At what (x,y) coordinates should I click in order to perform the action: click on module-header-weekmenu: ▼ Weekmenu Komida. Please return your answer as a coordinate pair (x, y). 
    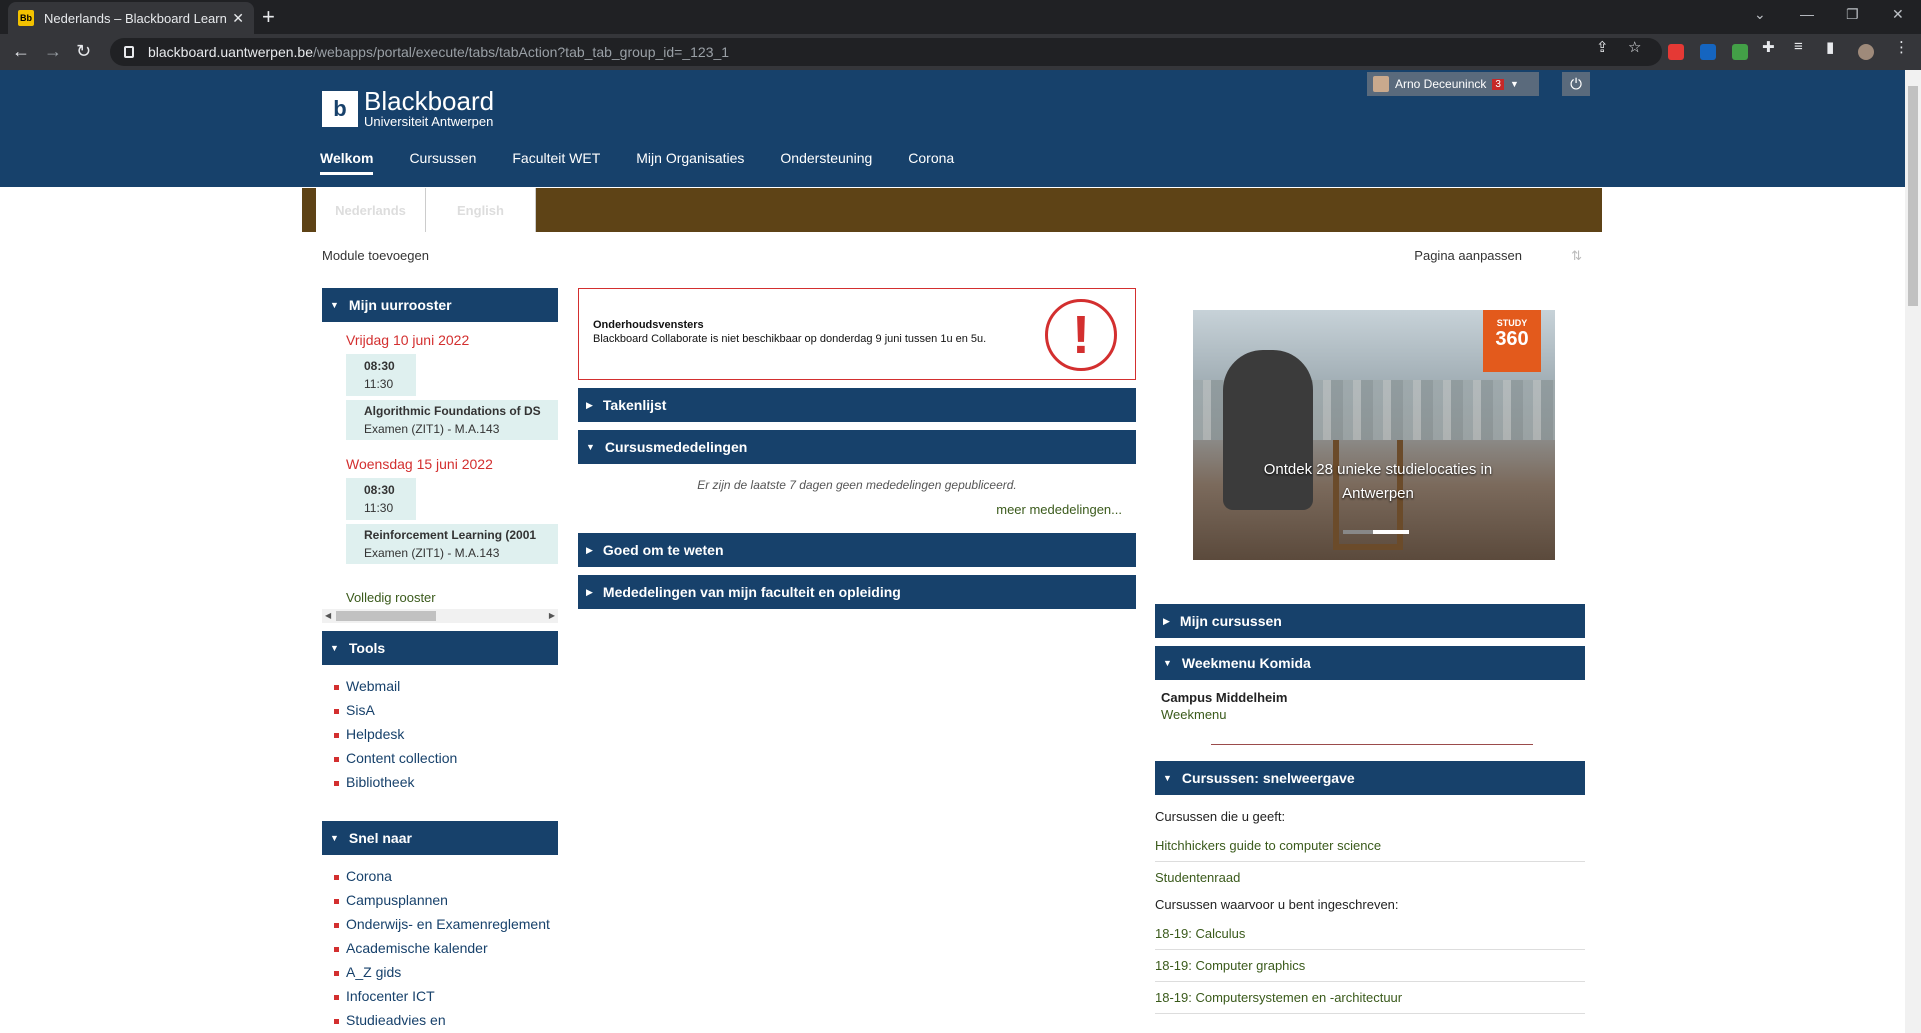
    Looking at the image, I should click on (1370, 663).